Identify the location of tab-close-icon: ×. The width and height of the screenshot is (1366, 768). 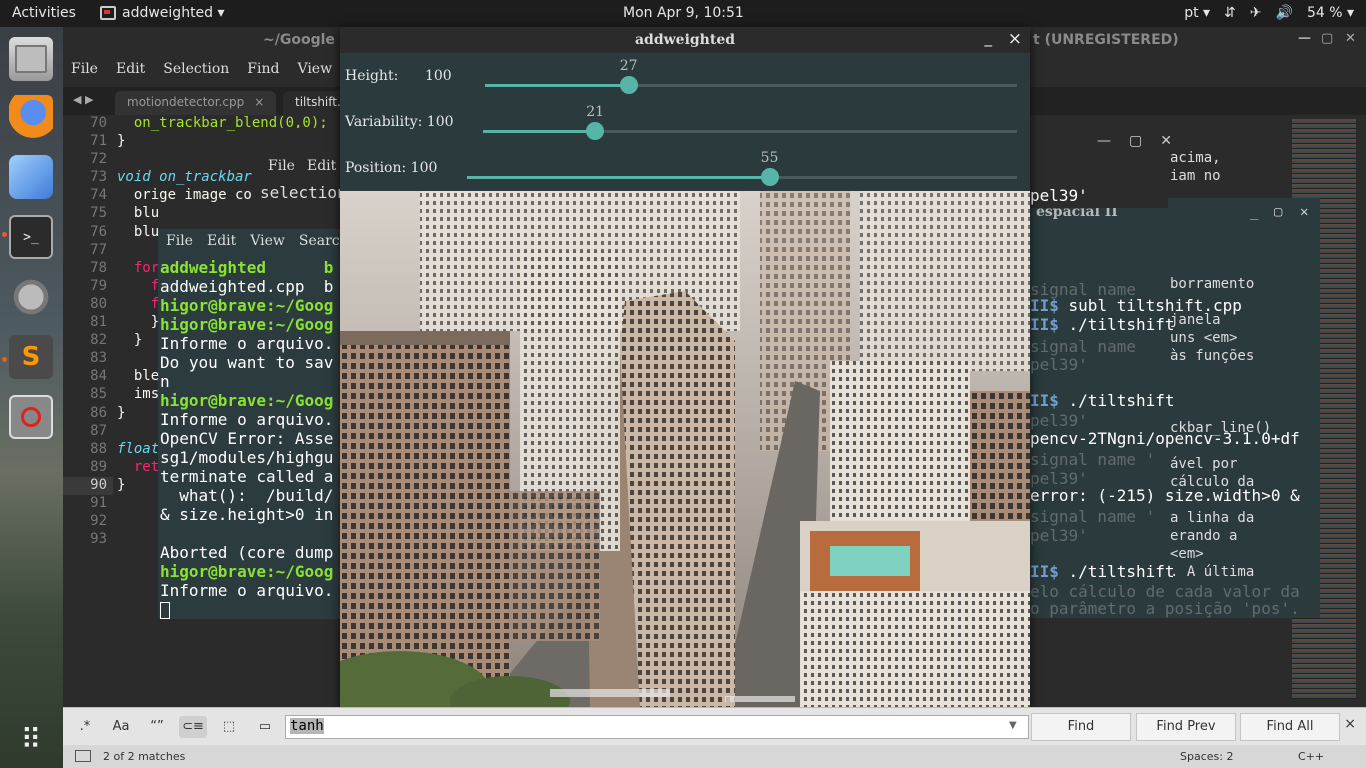
(259, 102).